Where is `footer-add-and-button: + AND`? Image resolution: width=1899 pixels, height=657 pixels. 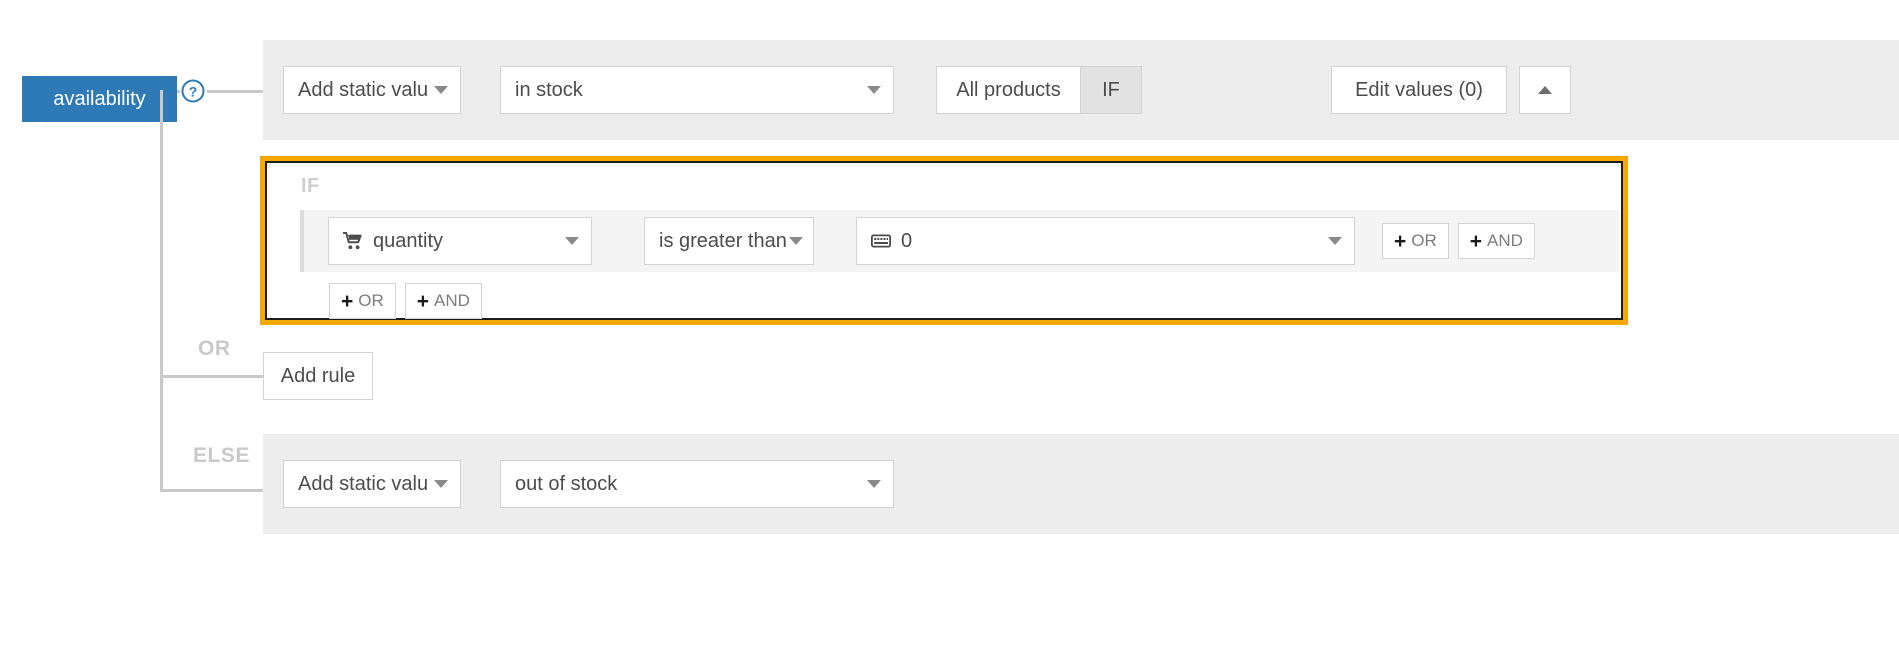
footer-add-and-button: + AND is located at coordinates (443, 301).